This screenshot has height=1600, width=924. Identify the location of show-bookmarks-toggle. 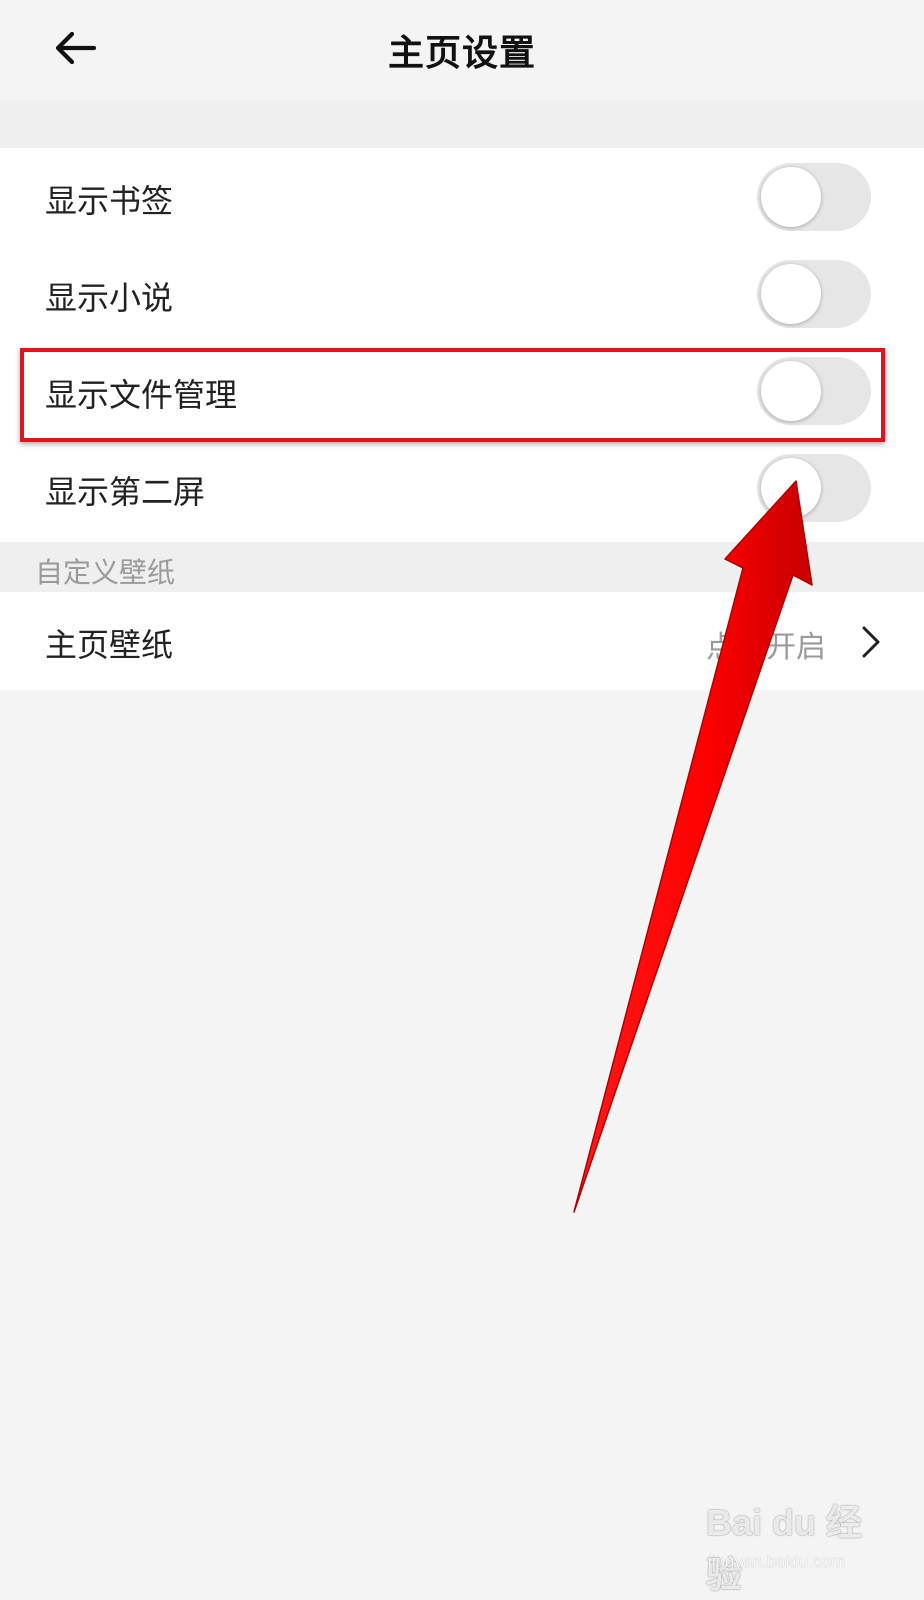
(814, 197).